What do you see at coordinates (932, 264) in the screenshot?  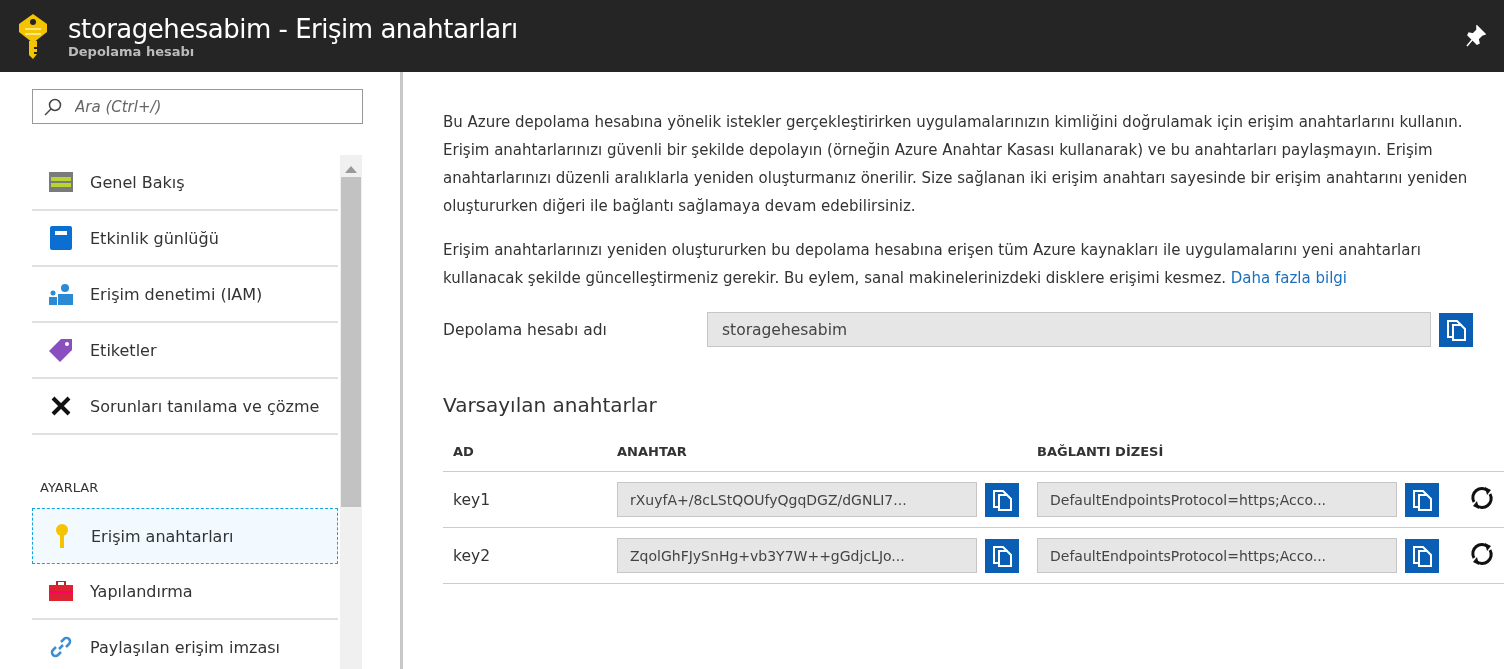 I see `description-paragraph: Erişim anahtarlarınızı yeniden oluştururken bu depolama hesabına erişen tüm Azure kaynakları ile uygulamalarını yeni anahtarları kullanacak şekilde güncelleştirmeniz gerekir. Bu eylem, sanal makinelerinizdeki disklere erişimi kesmez. Daha fazla bilgi` at bounding box center [932, 264].